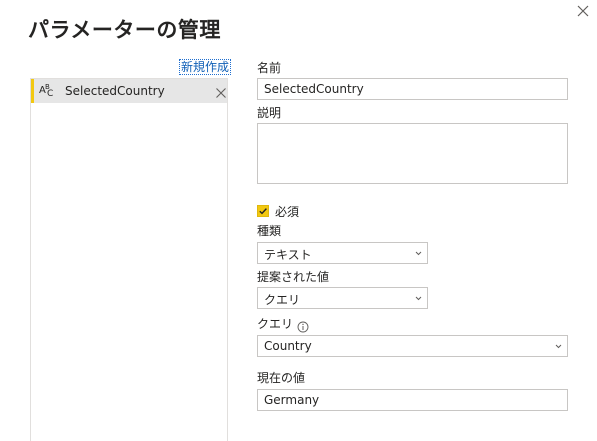 This screenshot has height=441, width=597. Describe the element at coordinates (281, 378) in the screenshot. I see `current-value-label: 現在の値` at that location.